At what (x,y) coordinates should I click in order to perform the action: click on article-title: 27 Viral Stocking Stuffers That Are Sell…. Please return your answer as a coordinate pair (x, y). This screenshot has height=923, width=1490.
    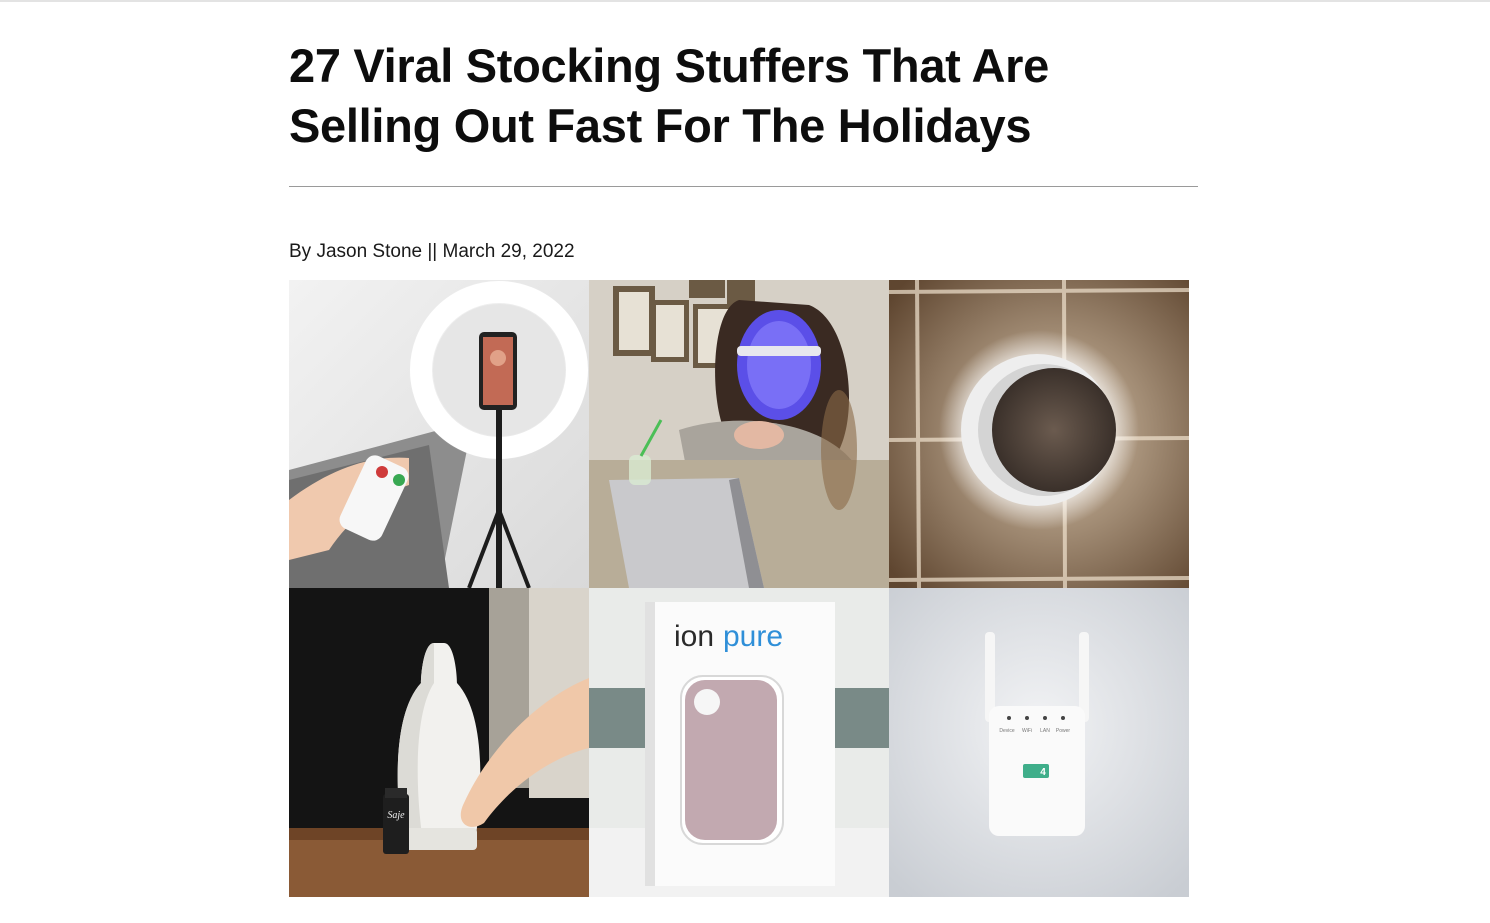
    Looking at the image, I should click on (744, 96).